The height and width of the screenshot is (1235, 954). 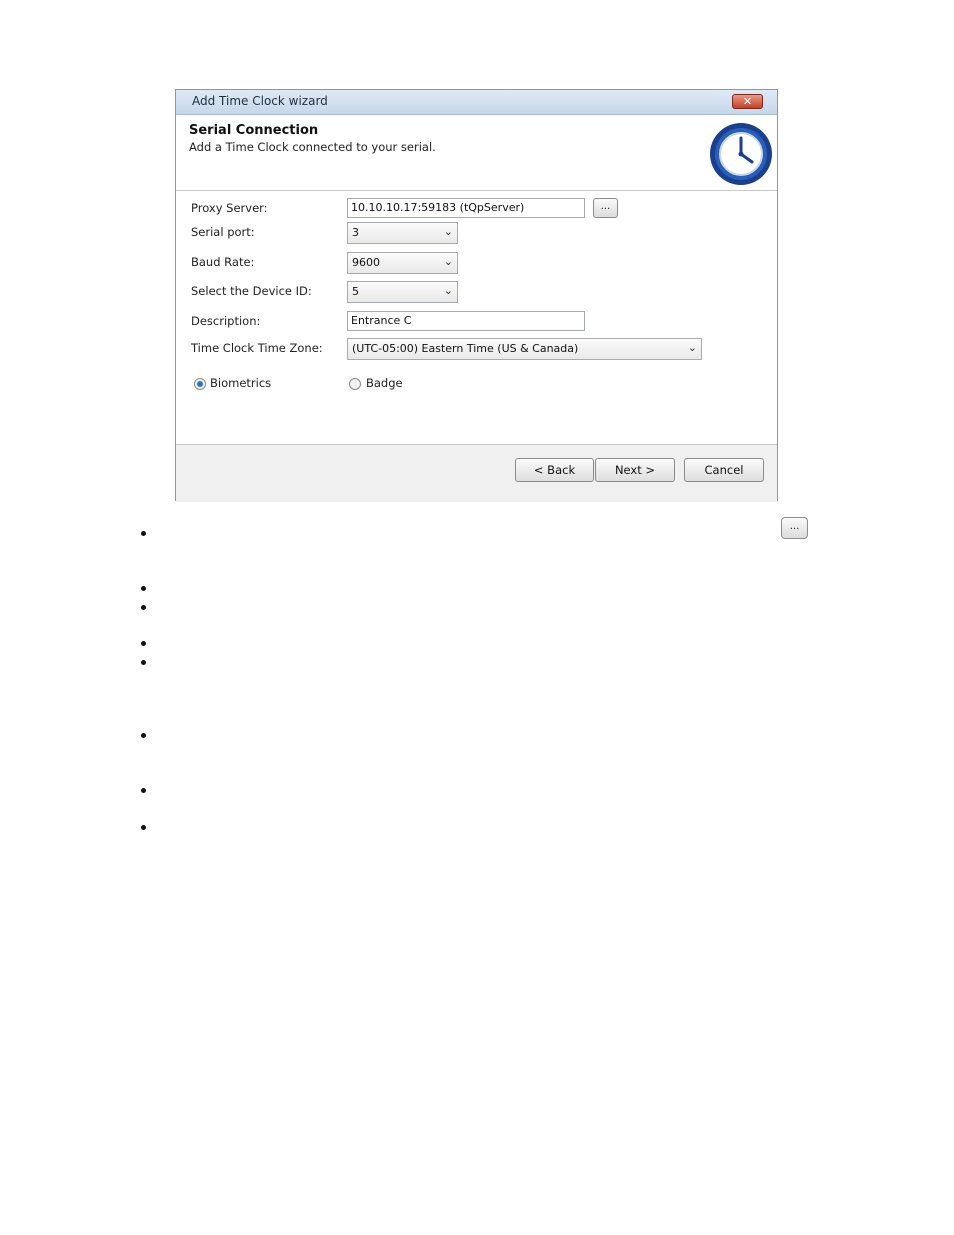 I want to click on serial-port-label: Serial port:, so click(x=223, y=232).